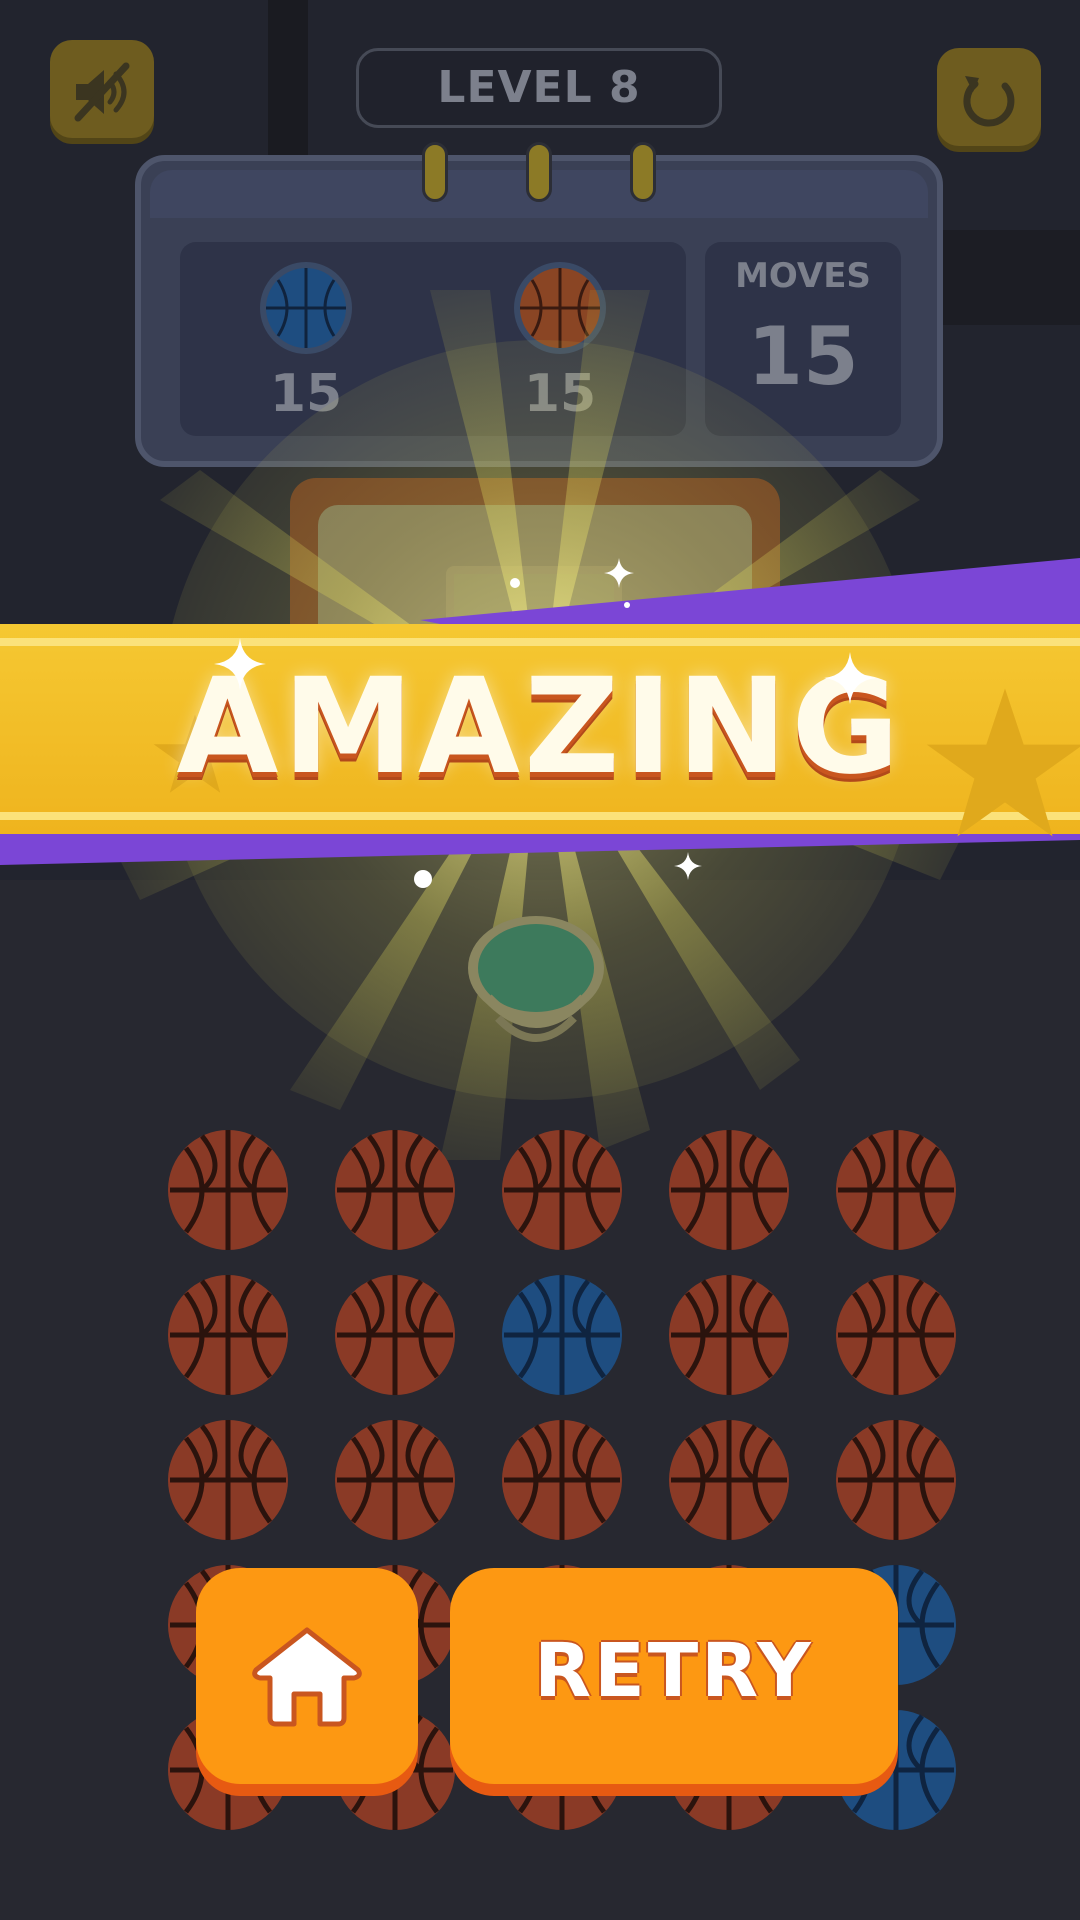 The height and width of the screenshot is (1920, 1080). I want to click on home-icon, so click(307, 1677).